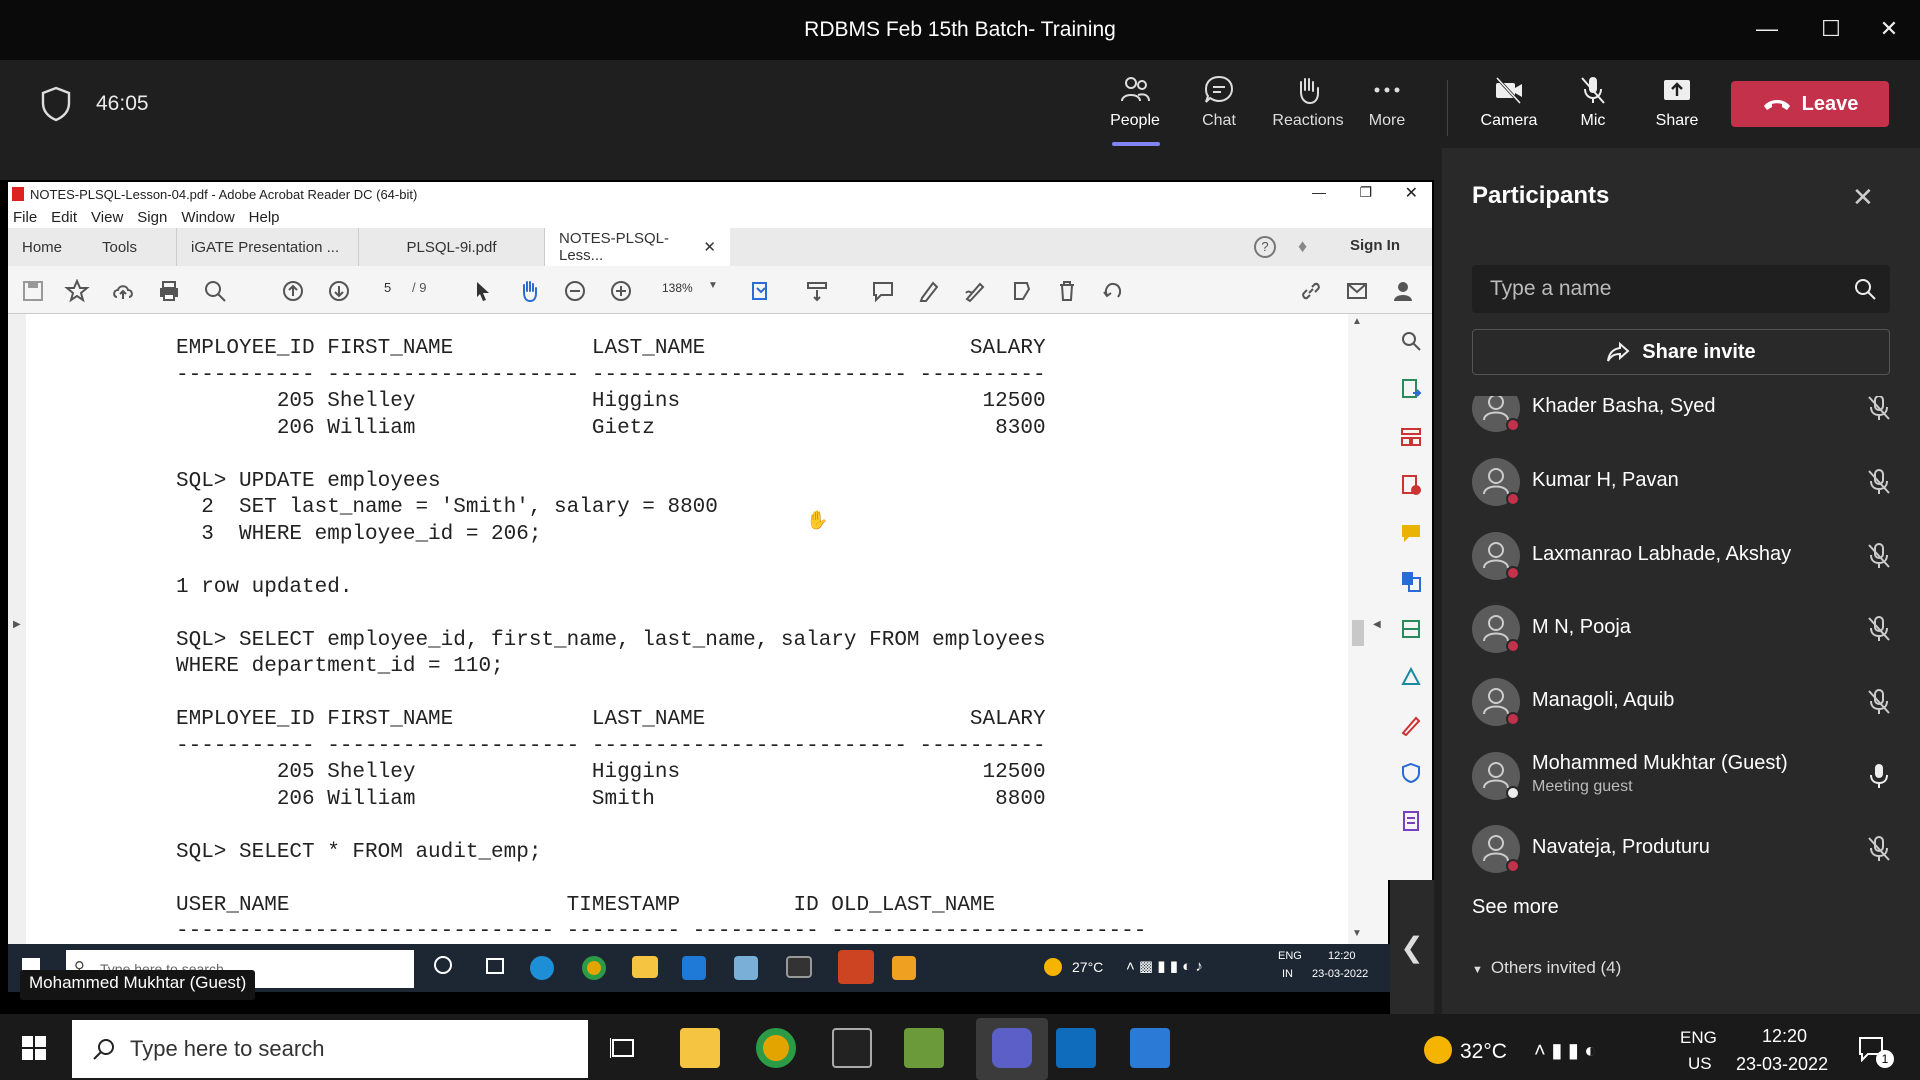  What do you see at coordinates (1411, 821) in the screenshot?
I see `document-tool-icon` at bounding box center [1411, 821].